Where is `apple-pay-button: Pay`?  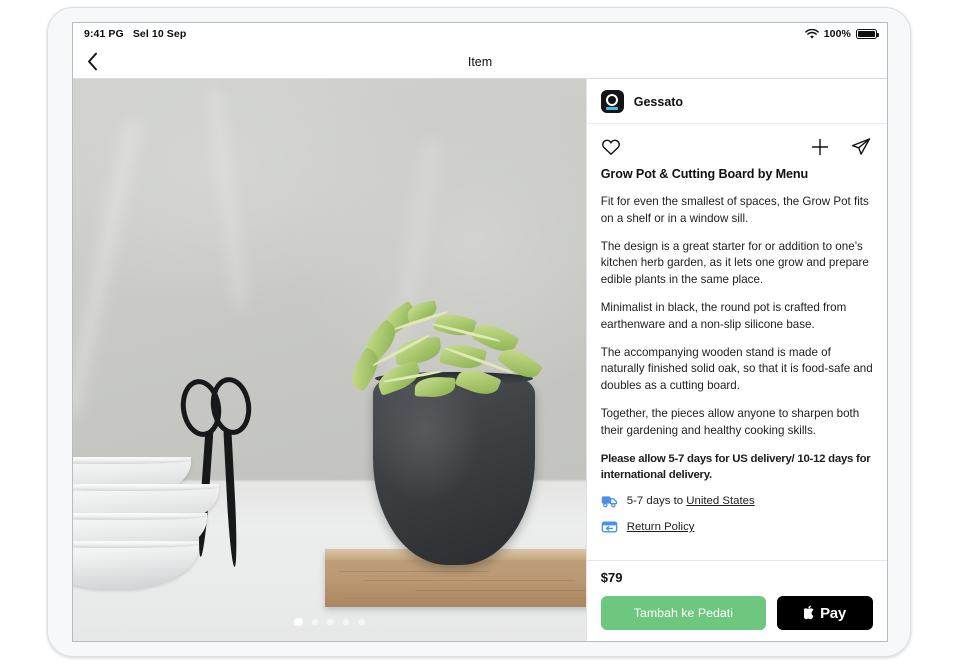 apple-pay-button: Pay is located at coordinates (825, 613).